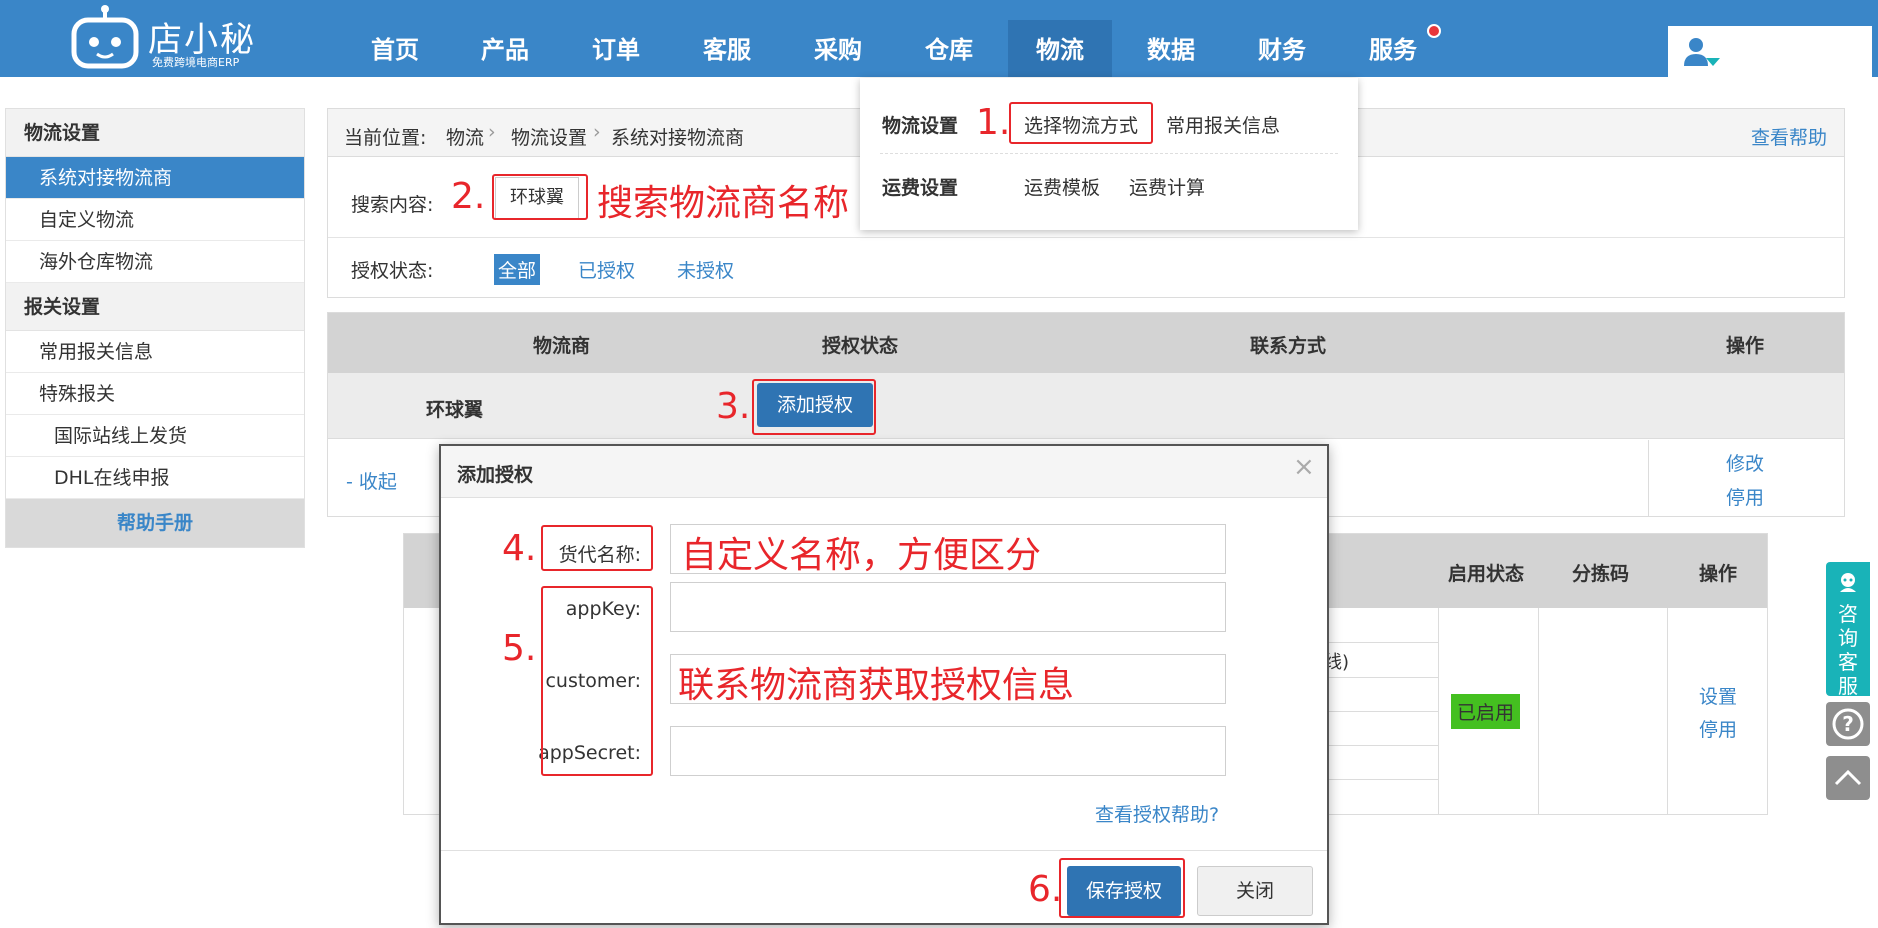 The image size is (1878, 928). Describe the element at coordinates (1848, 582) in the screenshot. I see `chat-icon` at that location.